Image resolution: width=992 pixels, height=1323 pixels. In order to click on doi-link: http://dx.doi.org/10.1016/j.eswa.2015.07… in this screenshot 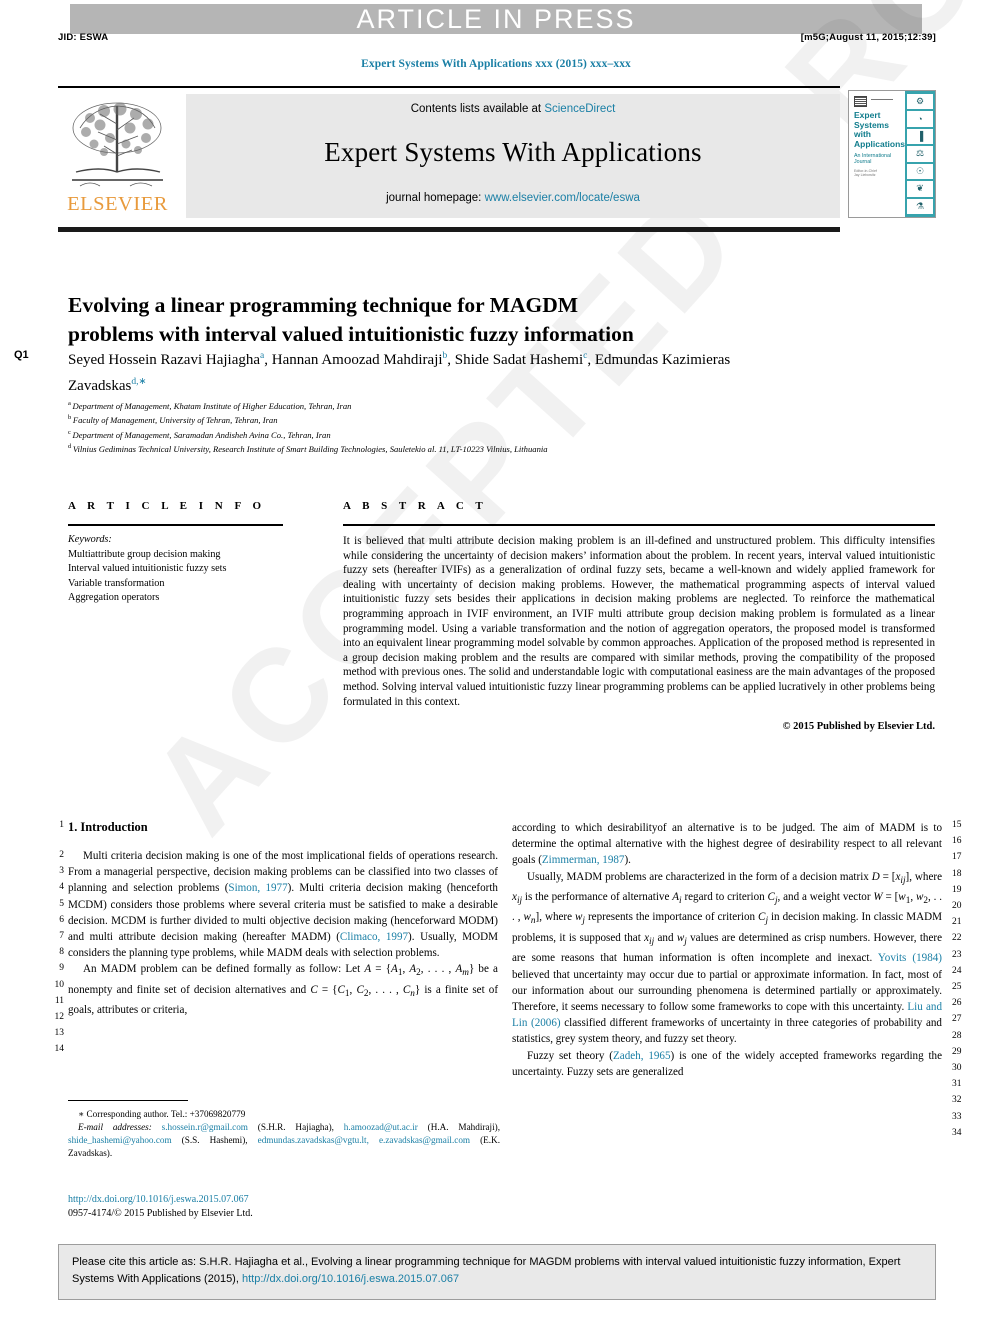, I will do `click(288, 1200)`.